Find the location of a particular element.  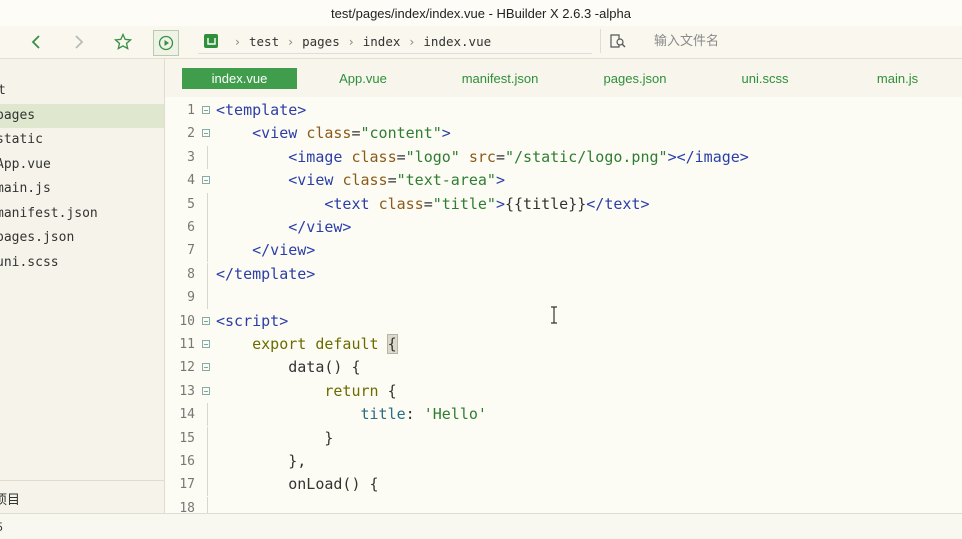

tab-main-js: main.js is located at coordinates (897, 78).